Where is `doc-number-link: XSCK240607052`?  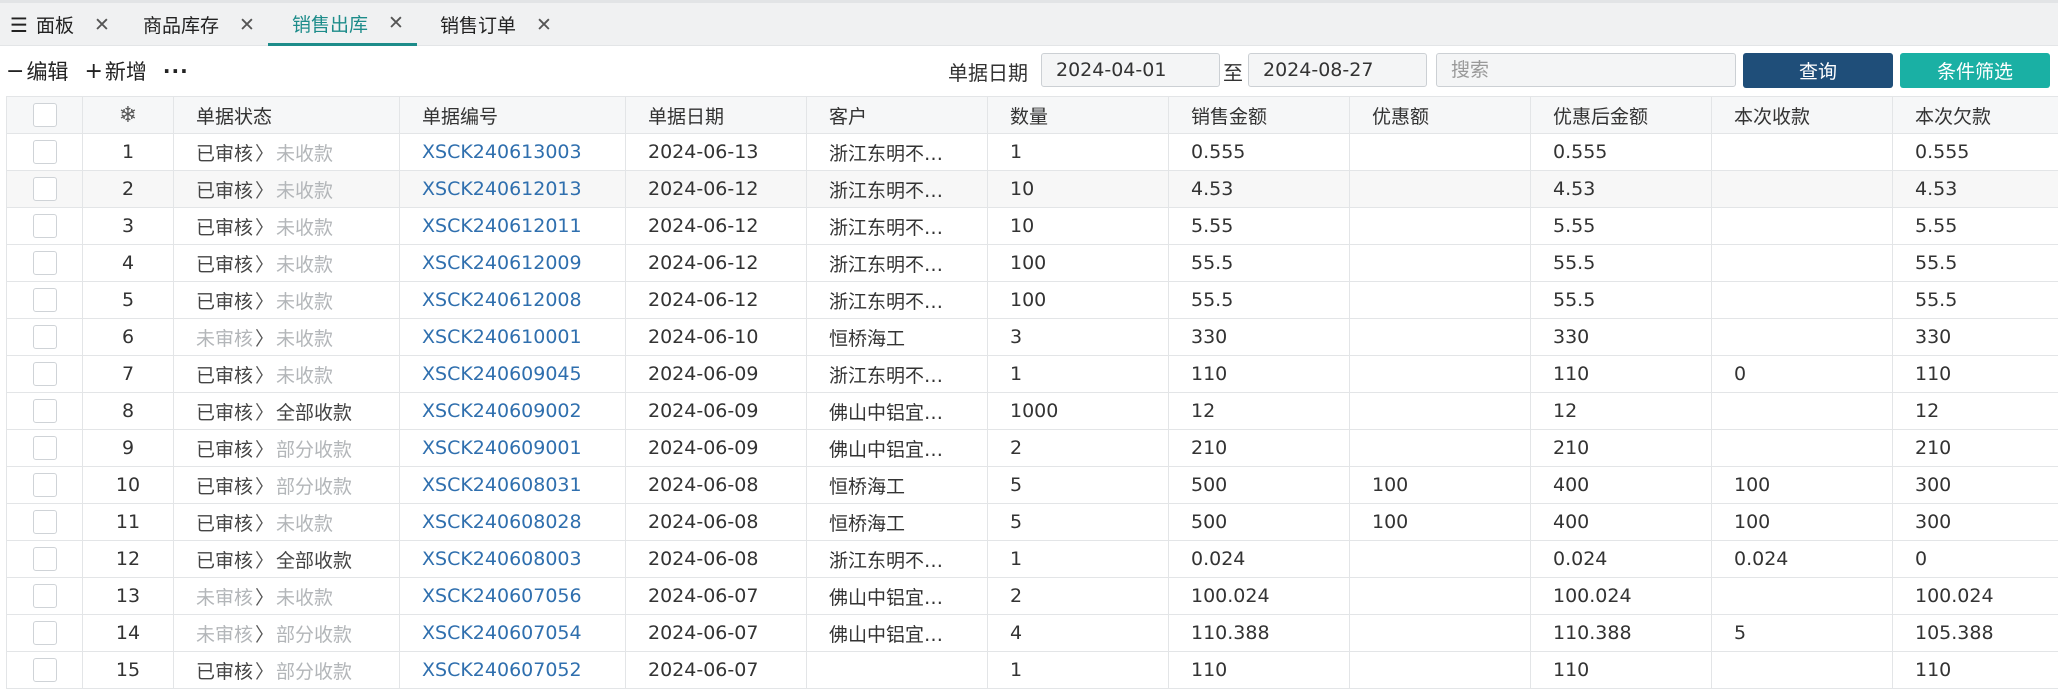
doc-number-link: XSCK240607052 is located at coordinates (512, 670).